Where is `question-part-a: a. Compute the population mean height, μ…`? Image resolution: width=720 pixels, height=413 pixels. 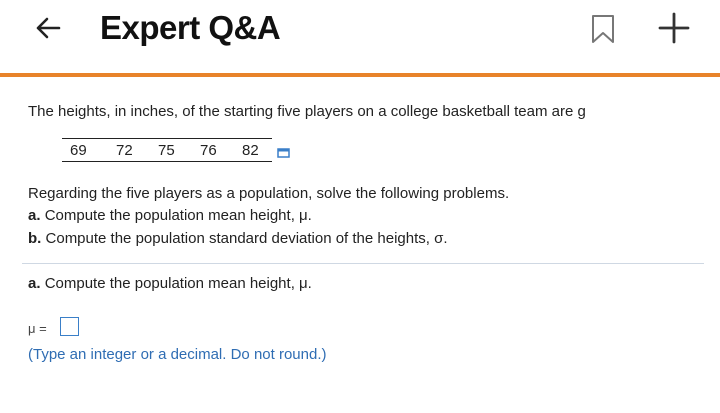 question-part-a: a. Compute the population mean height, μ… is located at coordinates (170, 215).